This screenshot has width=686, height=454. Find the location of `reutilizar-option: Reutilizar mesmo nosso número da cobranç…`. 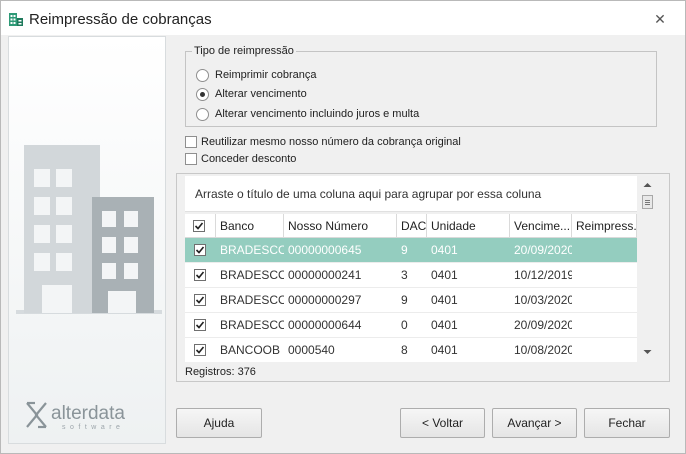

reutilizar-option: Reutilizar mesmo nosso número da cobranç… is located at coordinates (323, 142).